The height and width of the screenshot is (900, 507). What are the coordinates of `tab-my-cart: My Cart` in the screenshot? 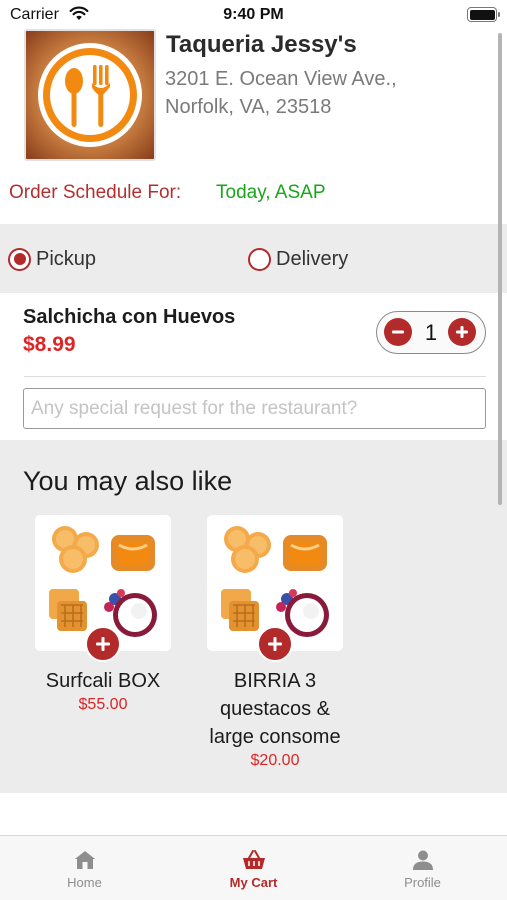 It's located at (253, 868).